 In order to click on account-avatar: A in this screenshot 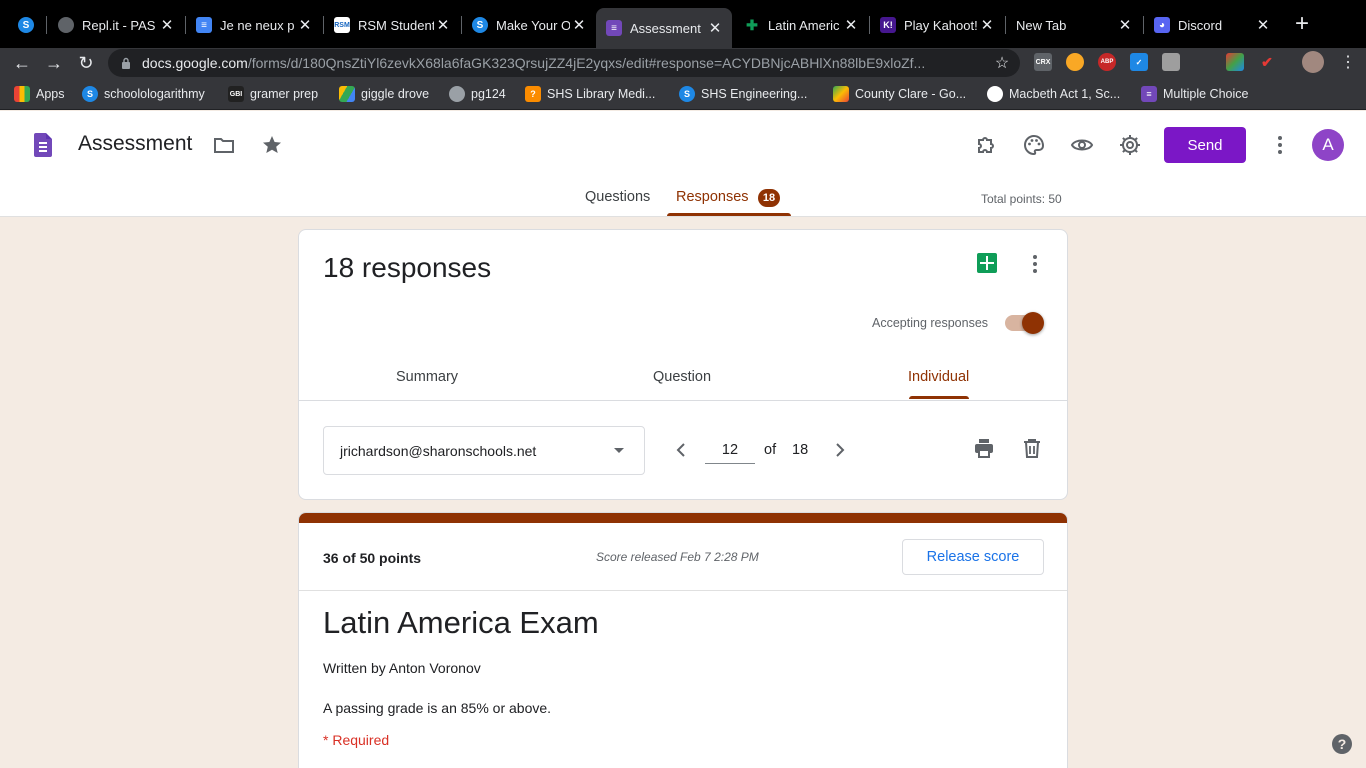, I will do `click(1328, 145)`.